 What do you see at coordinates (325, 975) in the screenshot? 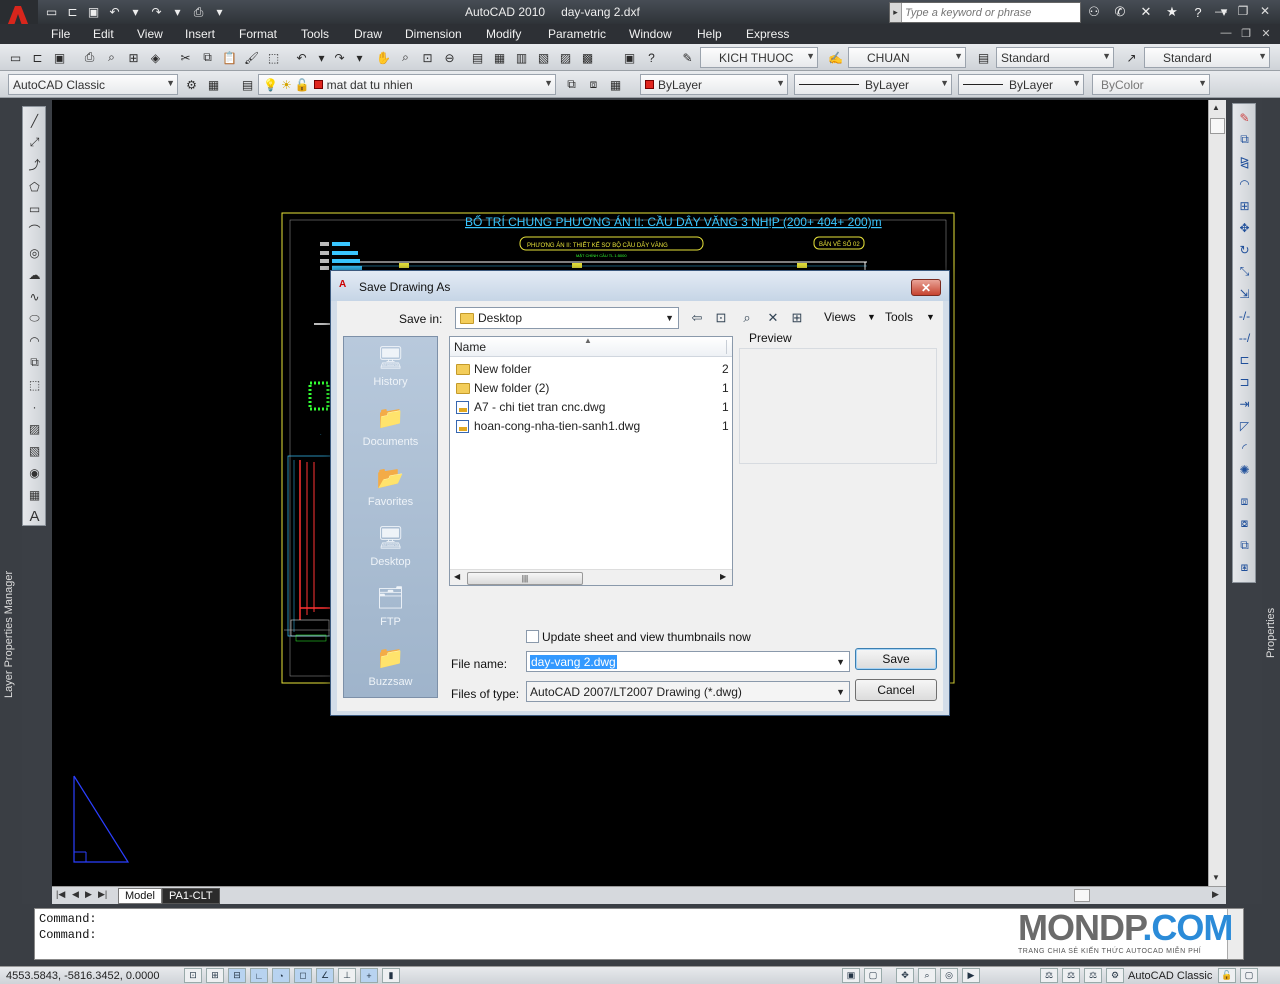
I see `object-snap-tracking-icon: ∠` at bounding box center [325, 975].